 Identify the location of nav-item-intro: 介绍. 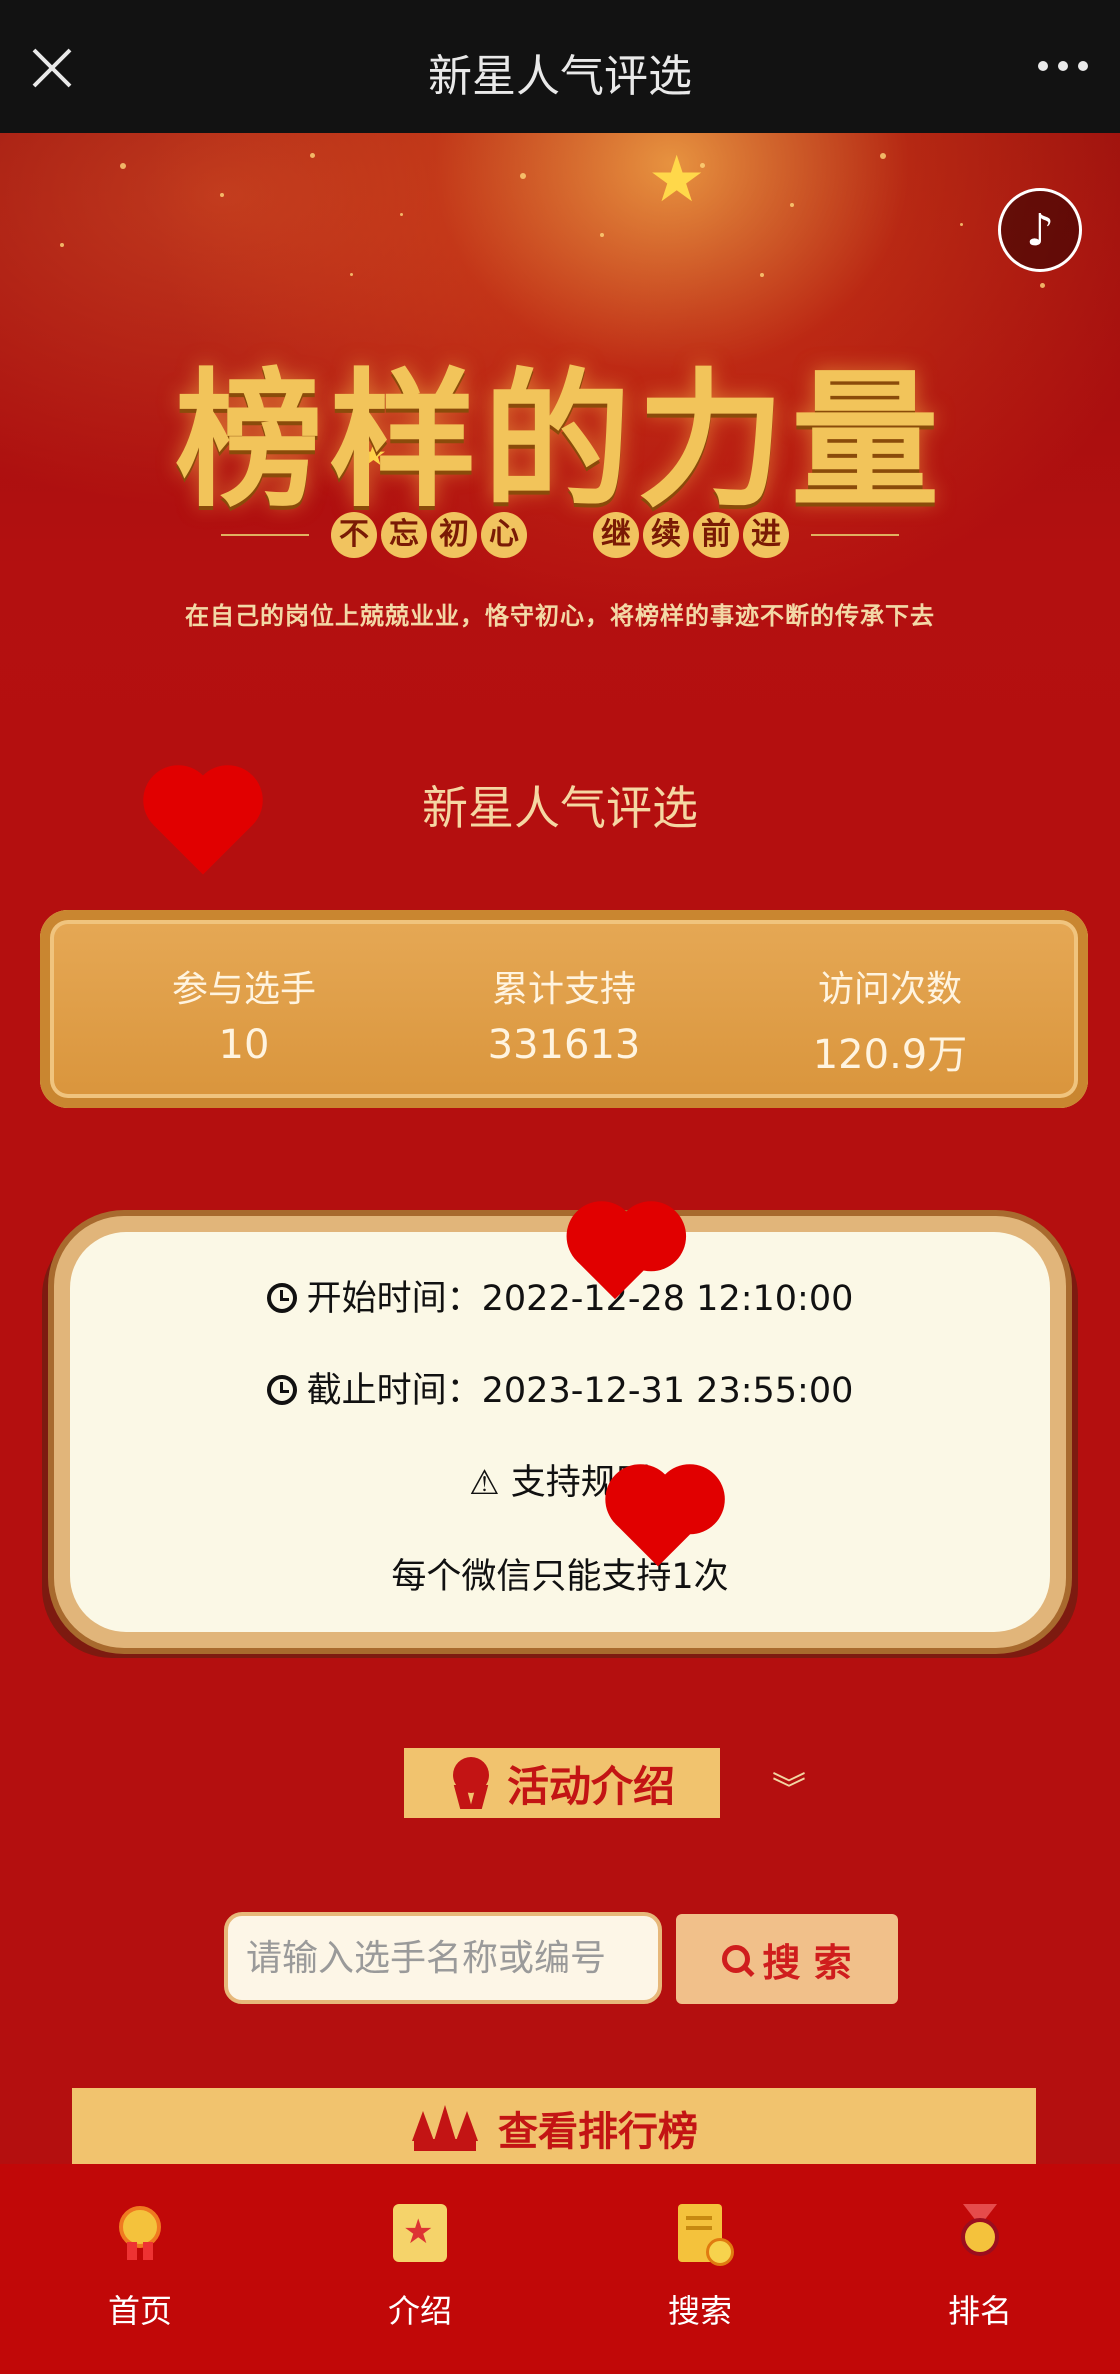
(420, 2268).